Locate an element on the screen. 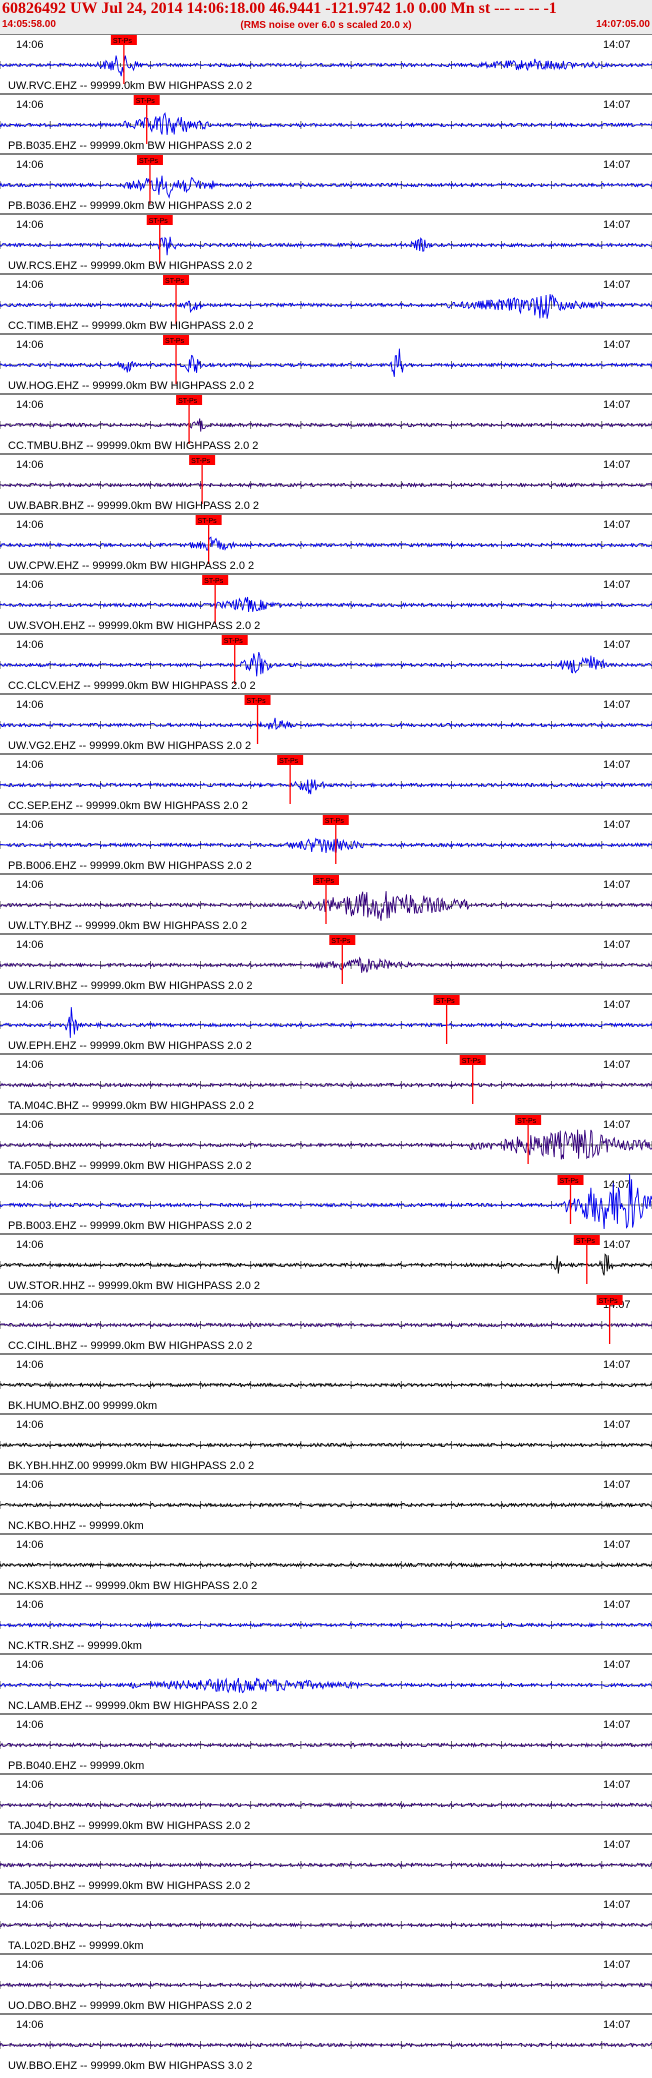 This screenshot has height=2078, width=652. station-label: NC.KTR.SHZ -- 99999.0km is located at coordinates (75, 1646).